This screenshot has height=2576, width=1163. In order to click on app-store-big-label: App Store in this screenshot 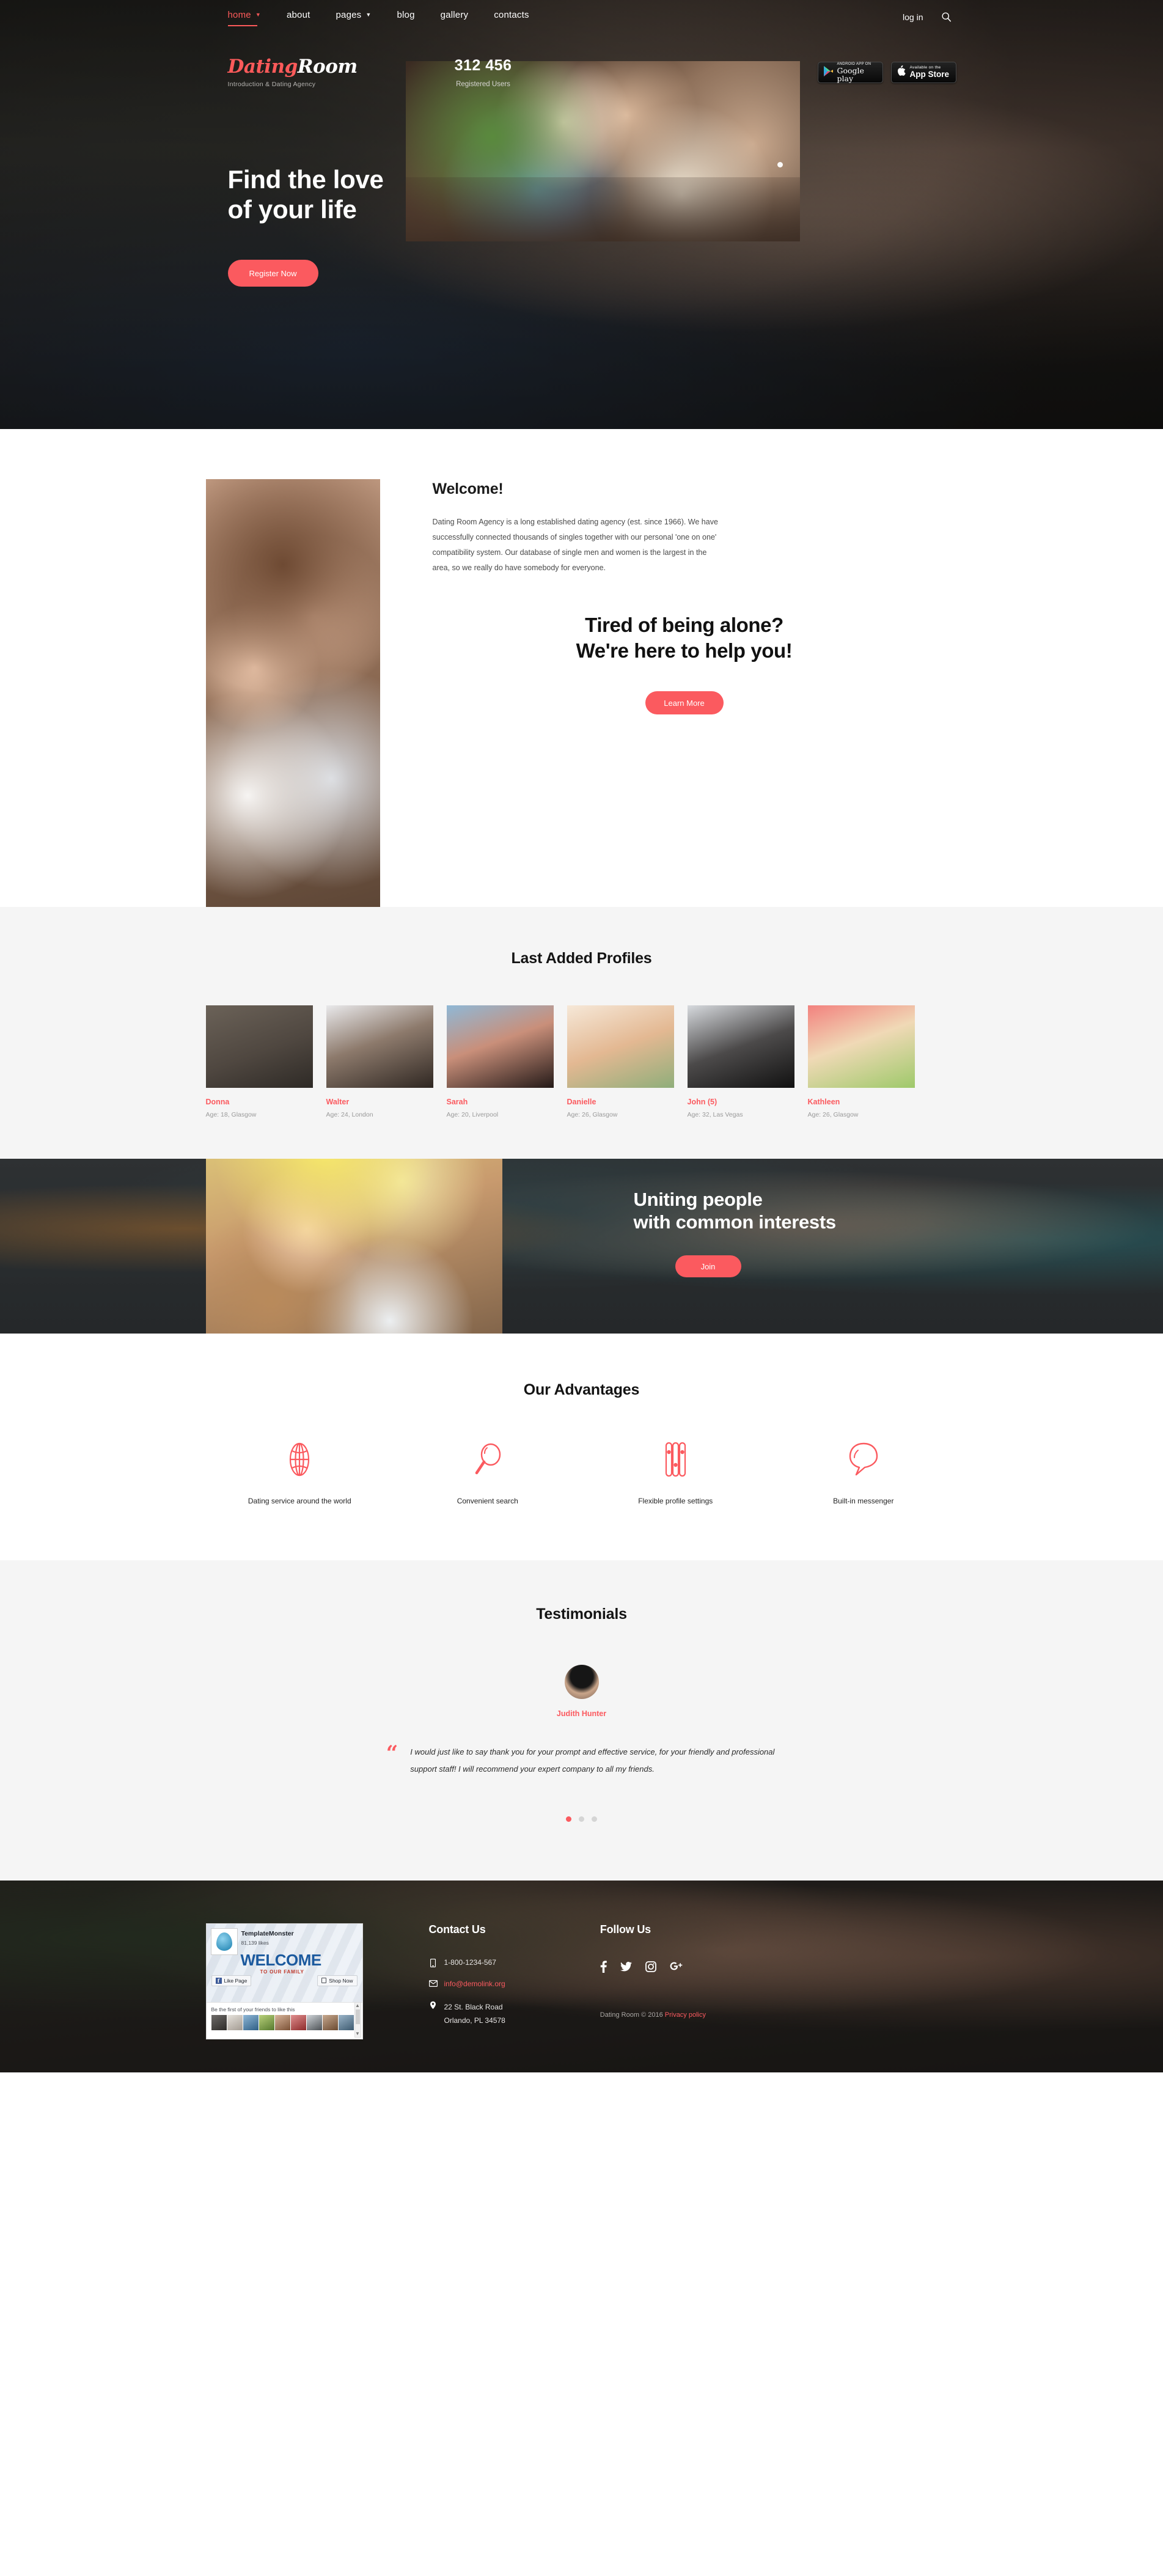, I will do `click(929, 74)`.